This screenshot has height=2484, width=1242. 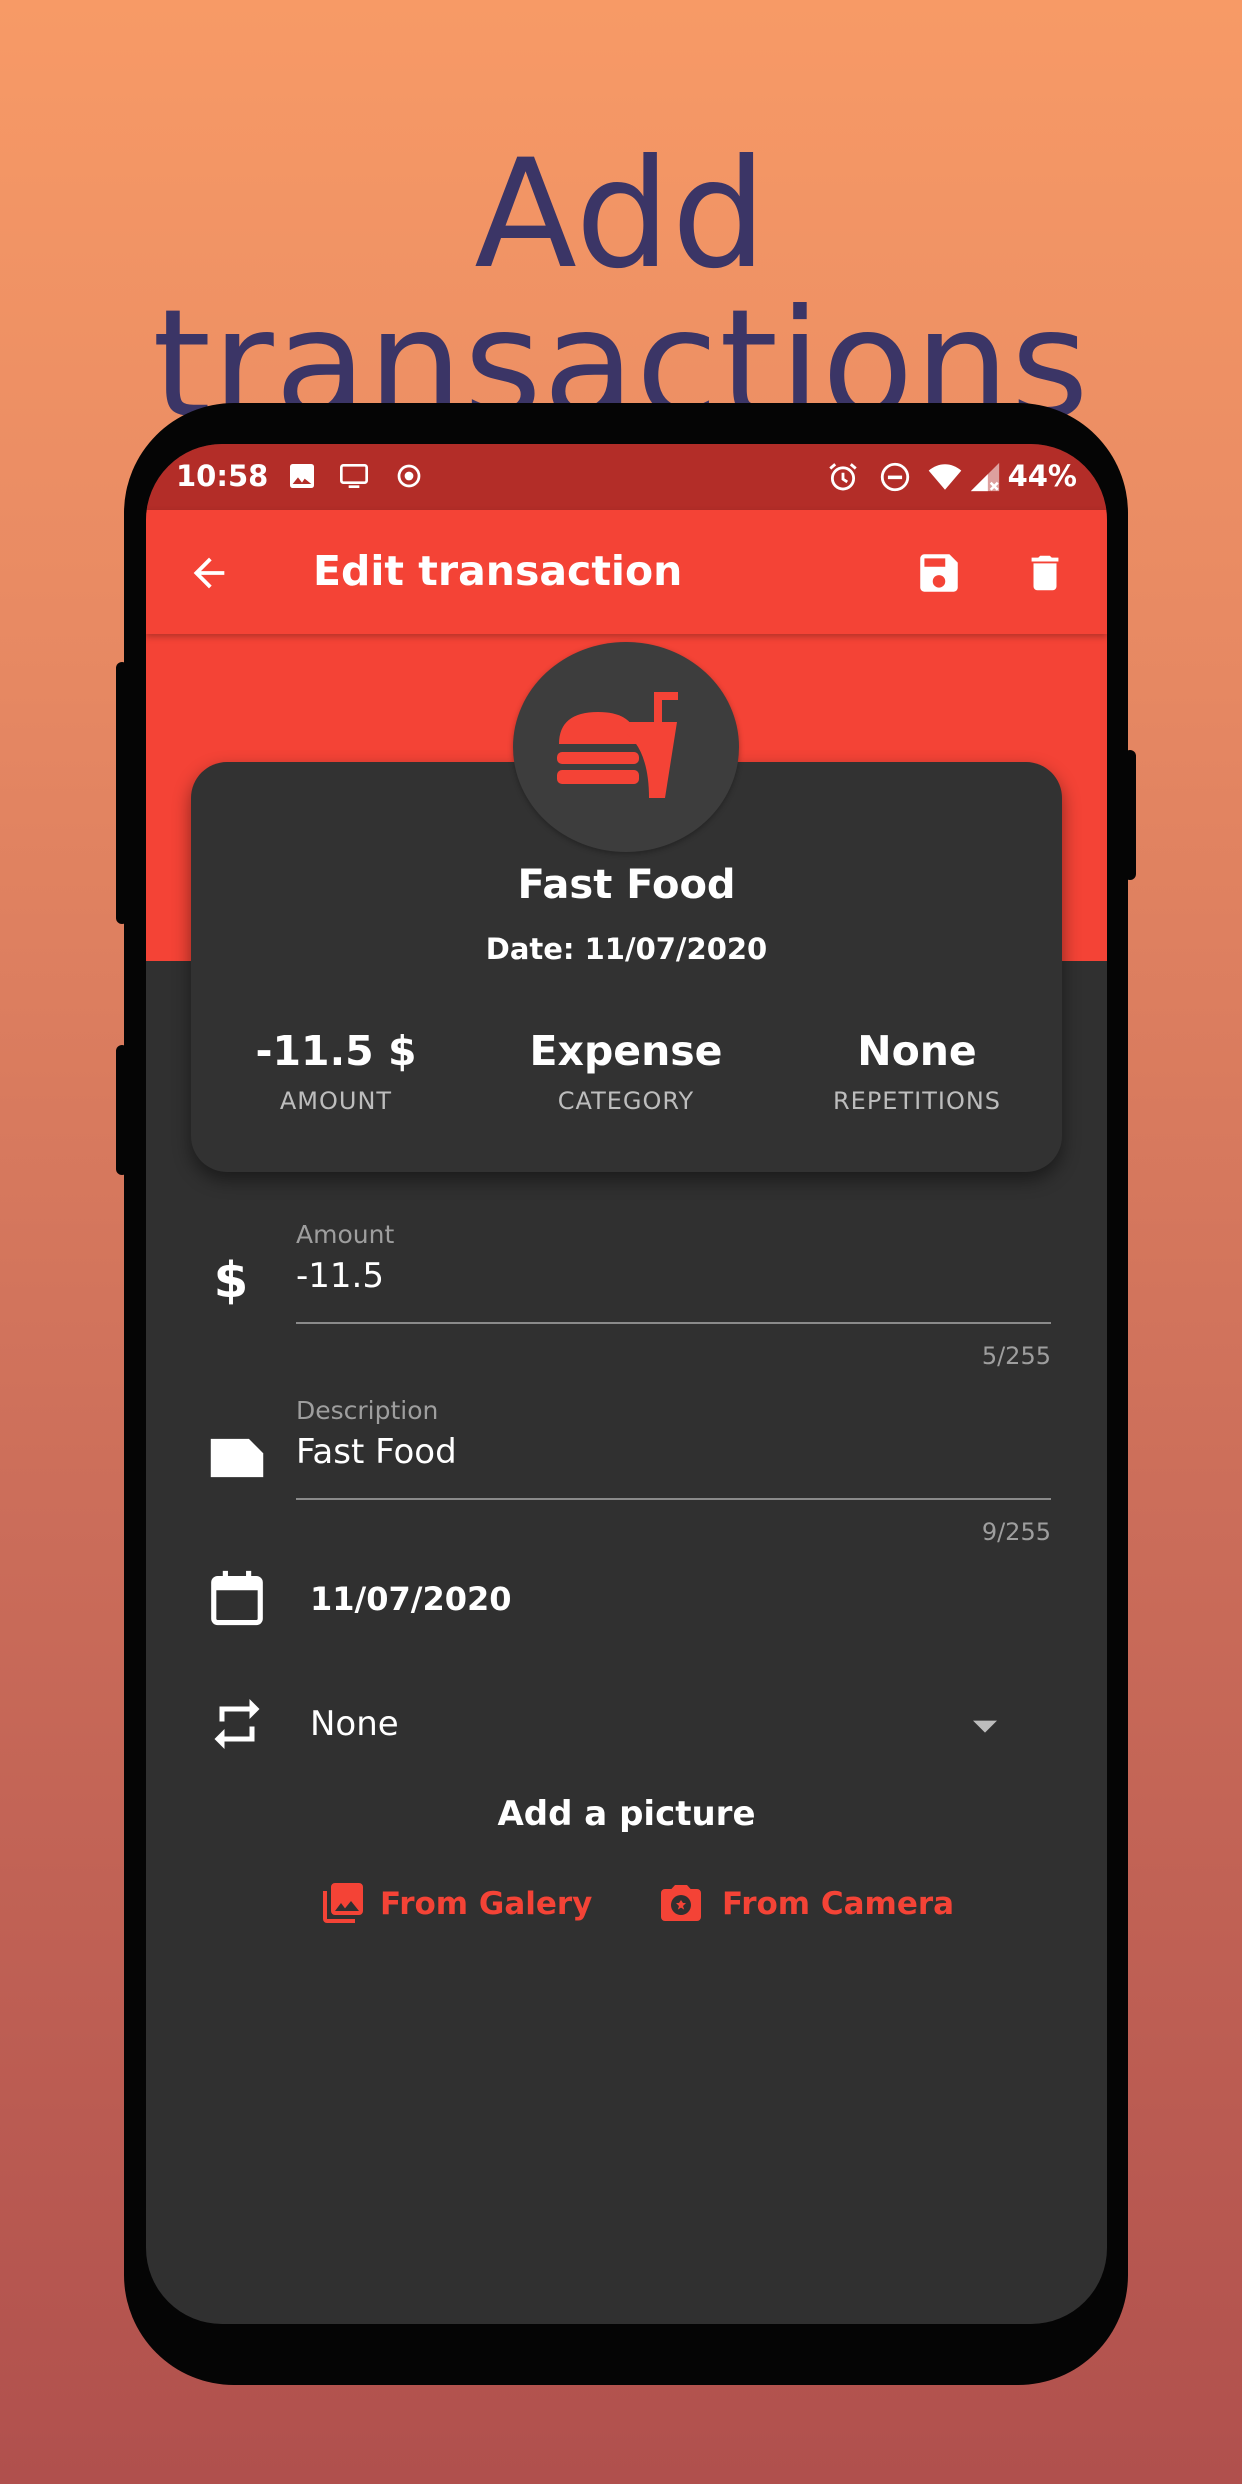 What do you see at coordinates (376, 1452) in the screenshot?
I see `description-input: Fast Food` at bounding box center [376, 1452].